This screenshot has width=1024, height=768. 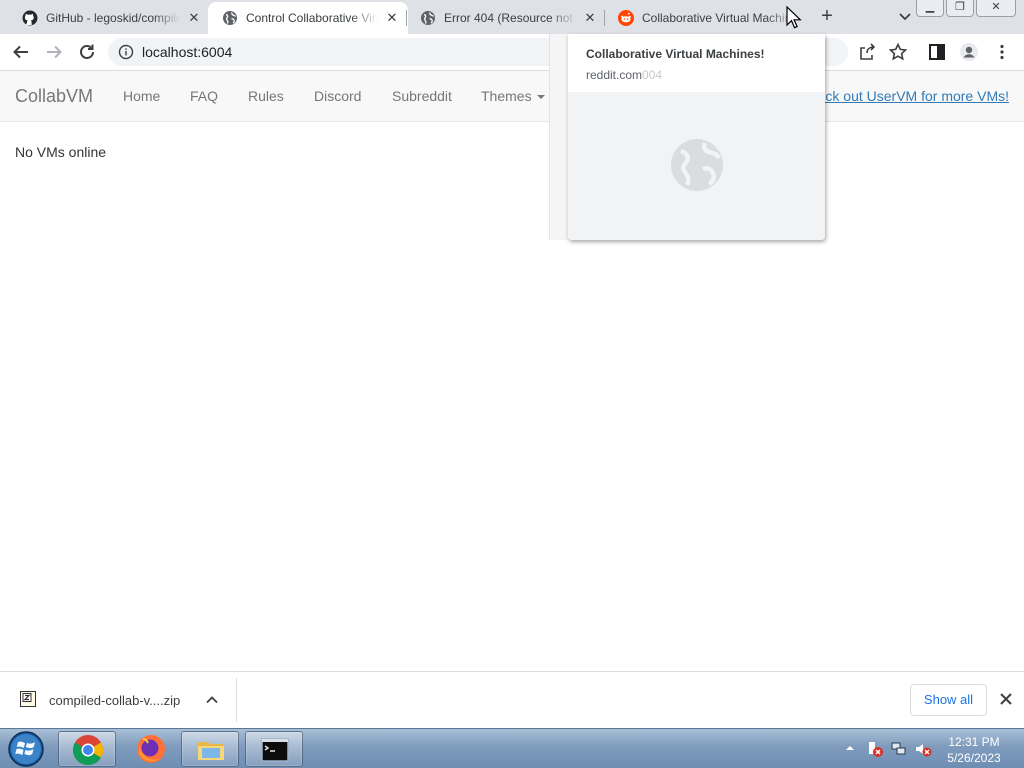 I want to click on tab-github: GitHub - legoskid/compiled-collab-vm ✕, so click(x=109, y=18).